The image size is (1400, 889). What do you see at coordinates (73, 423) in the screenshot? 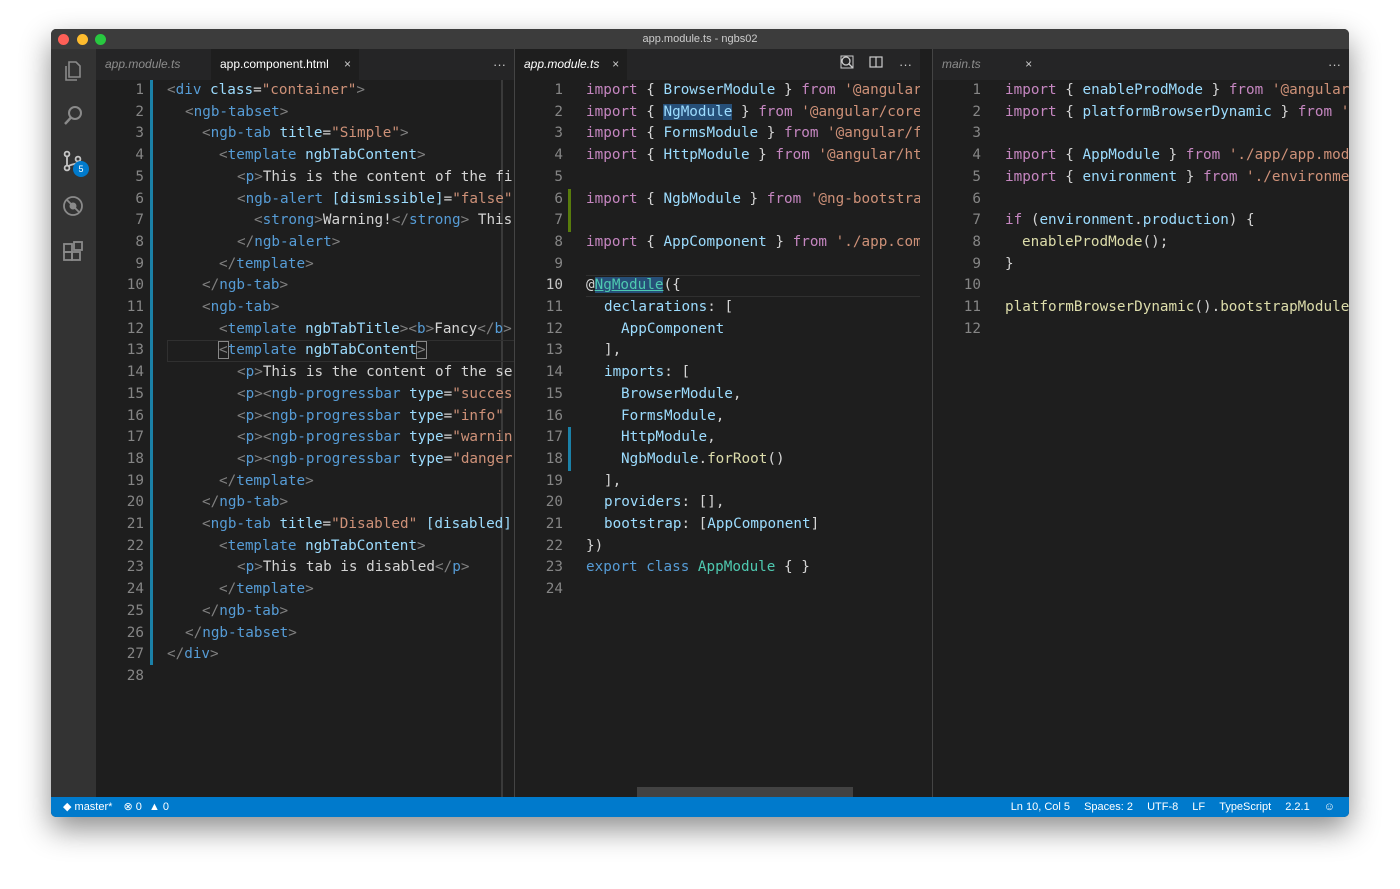
I see `activity-bar: 5` at bounding box center [73, 423].